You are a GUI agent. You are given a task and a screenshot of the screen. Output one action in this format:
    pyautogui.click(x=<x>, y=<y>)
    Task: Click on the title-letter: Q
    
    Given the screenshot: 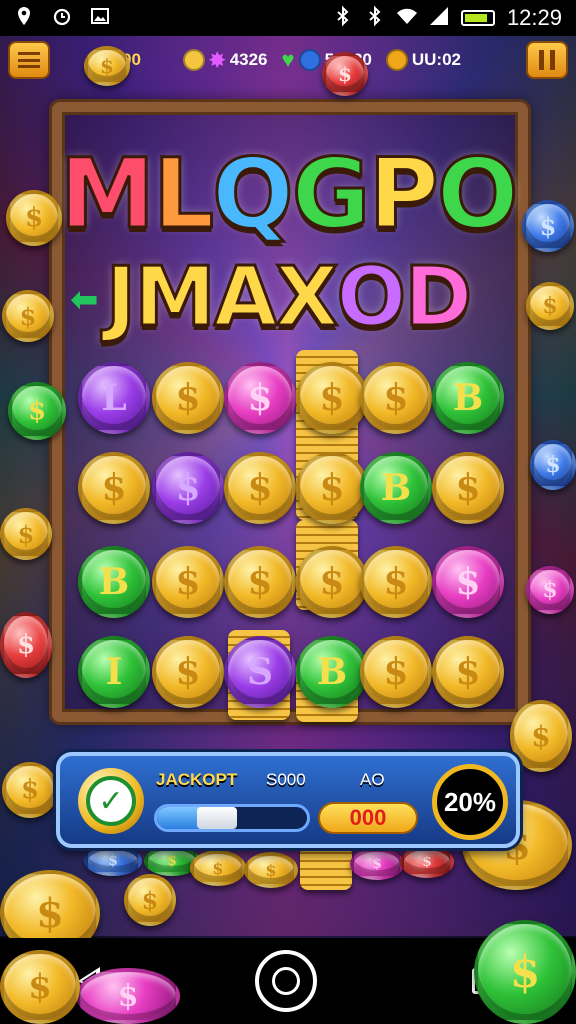 What is the action you would take?
    pyautogui.click(x=253, y=194)
    